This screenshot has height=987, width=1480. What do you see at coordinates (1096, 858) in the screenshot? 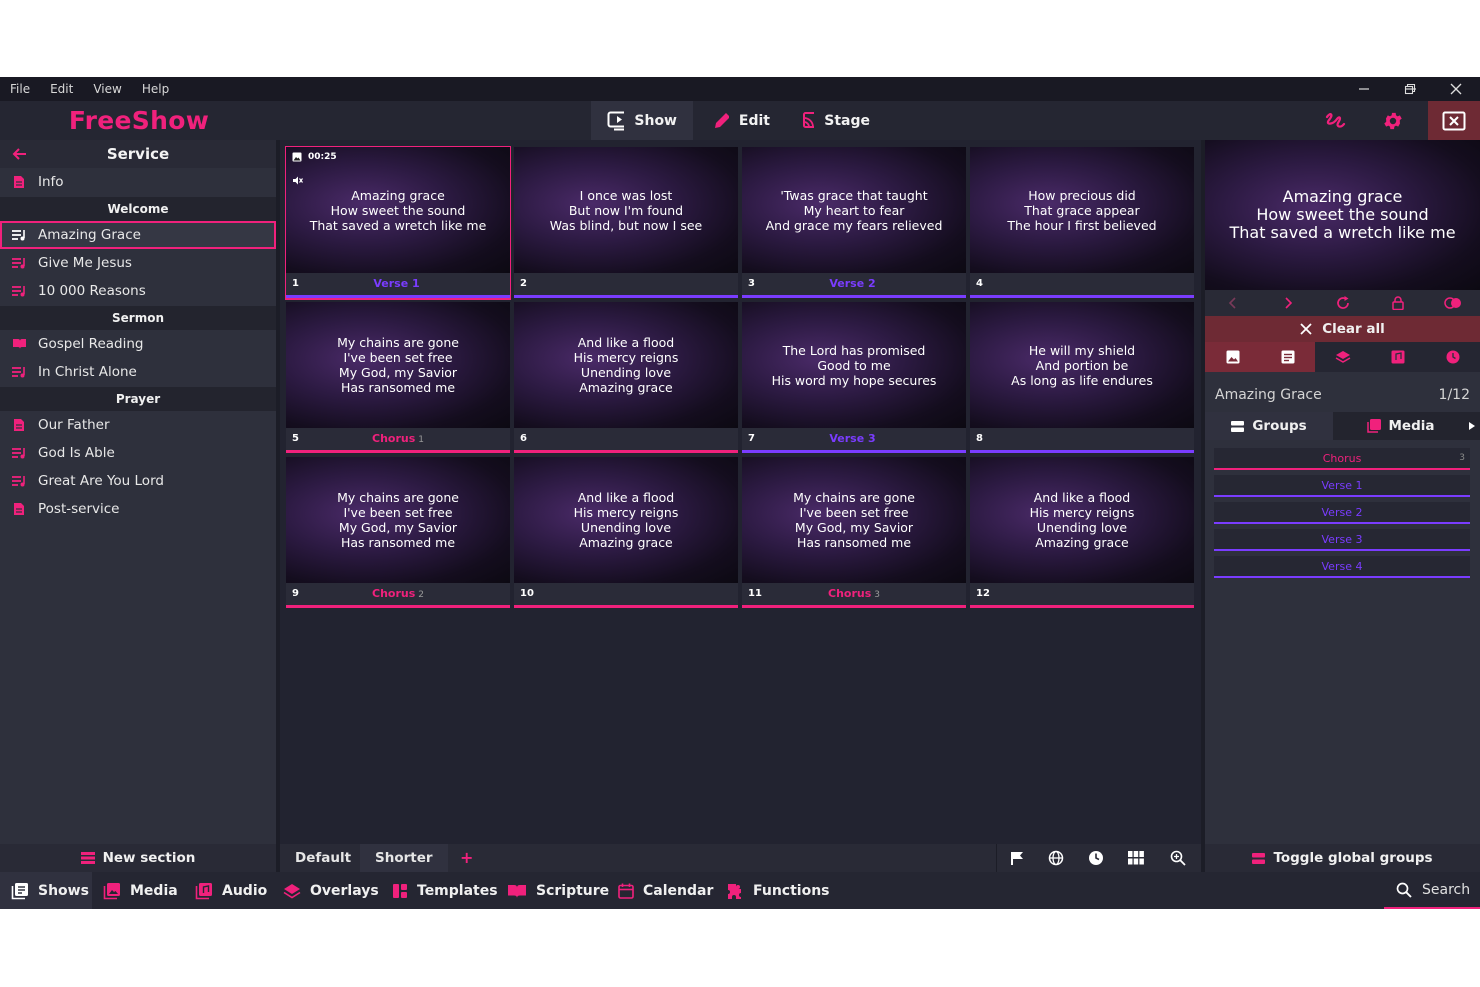
I see `clock-button` at bounding box center [1096, 858].